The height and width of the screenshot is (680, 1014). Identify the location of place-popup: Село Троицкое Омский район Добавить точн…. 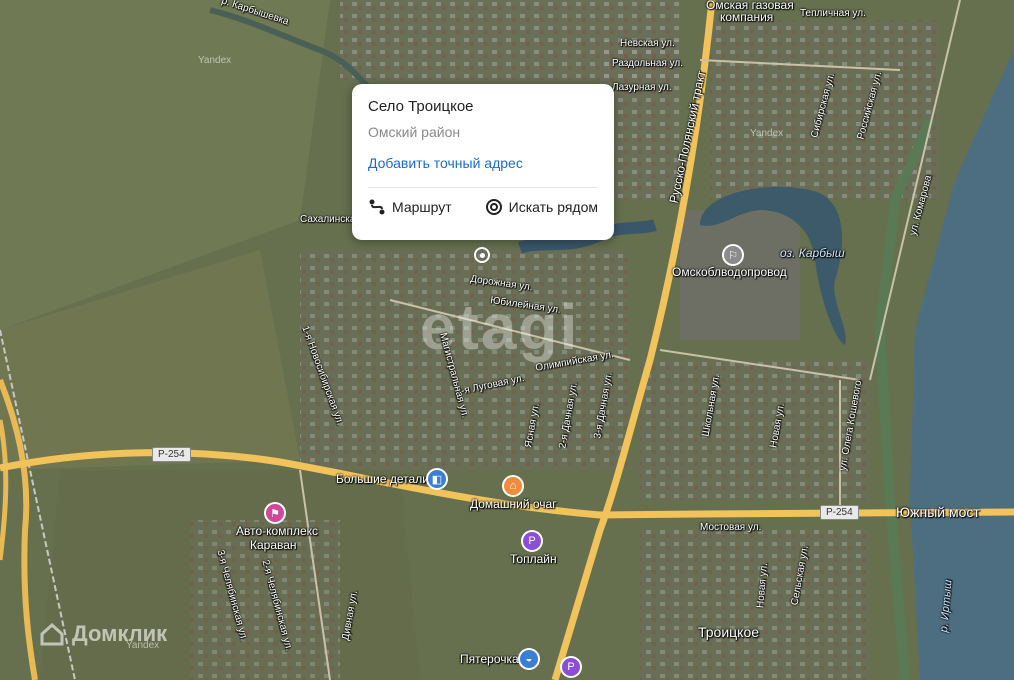
(483, 162).